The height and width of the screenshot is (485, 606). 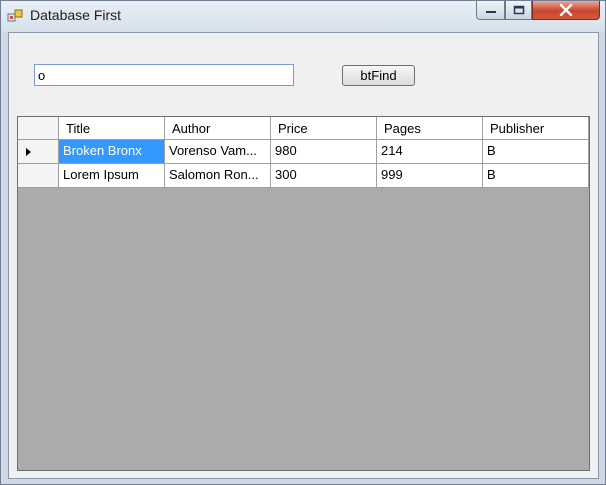 I want to click on maximize-icon, so click(x=518, y=10).